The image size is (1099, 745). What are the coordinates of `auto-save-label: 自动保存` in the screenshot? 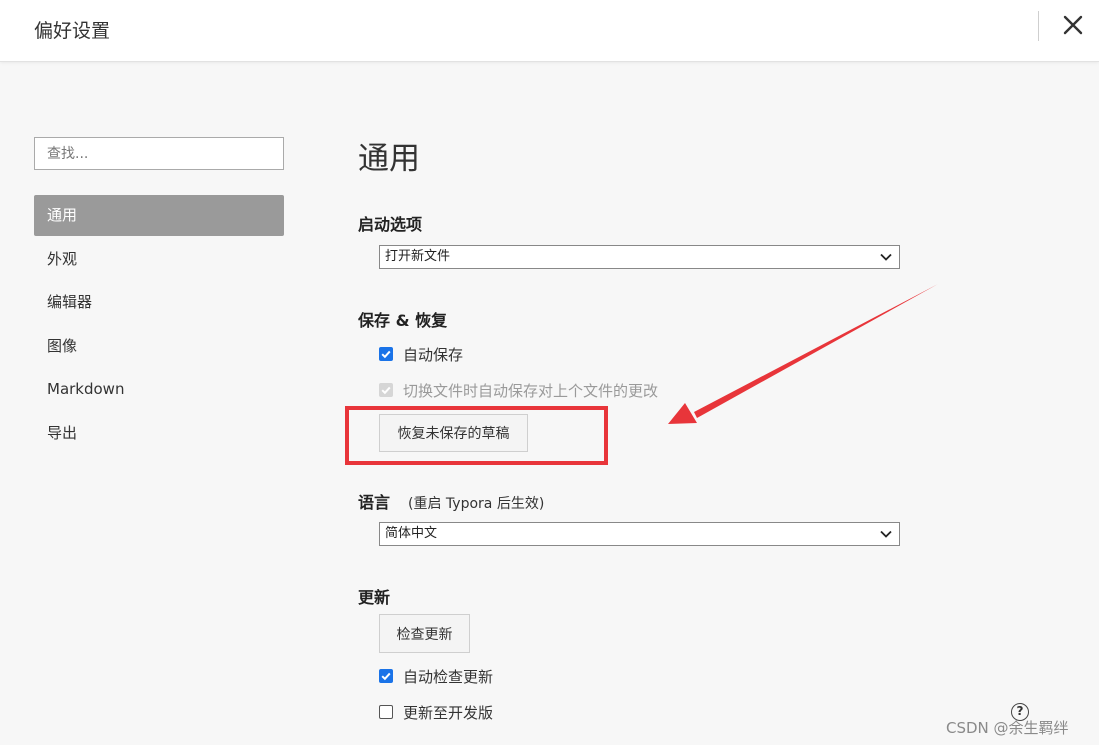 It's located at (433, 354).